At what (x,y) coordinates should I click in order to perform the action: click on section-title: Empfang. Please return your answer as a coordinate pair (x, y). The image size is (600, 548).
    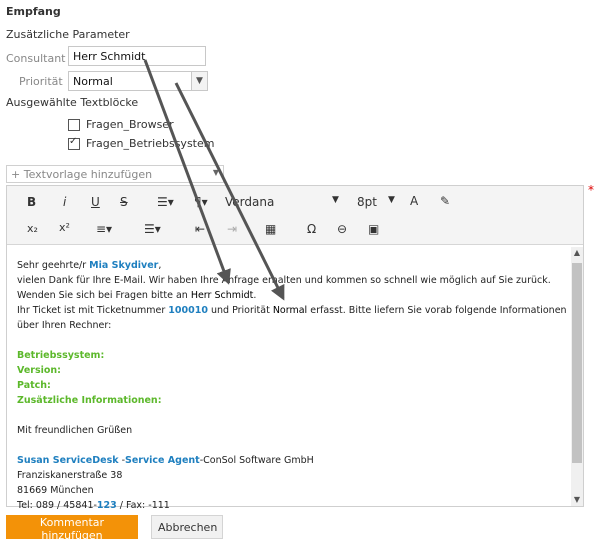
    Looking at the image, I should click on (33, 11).